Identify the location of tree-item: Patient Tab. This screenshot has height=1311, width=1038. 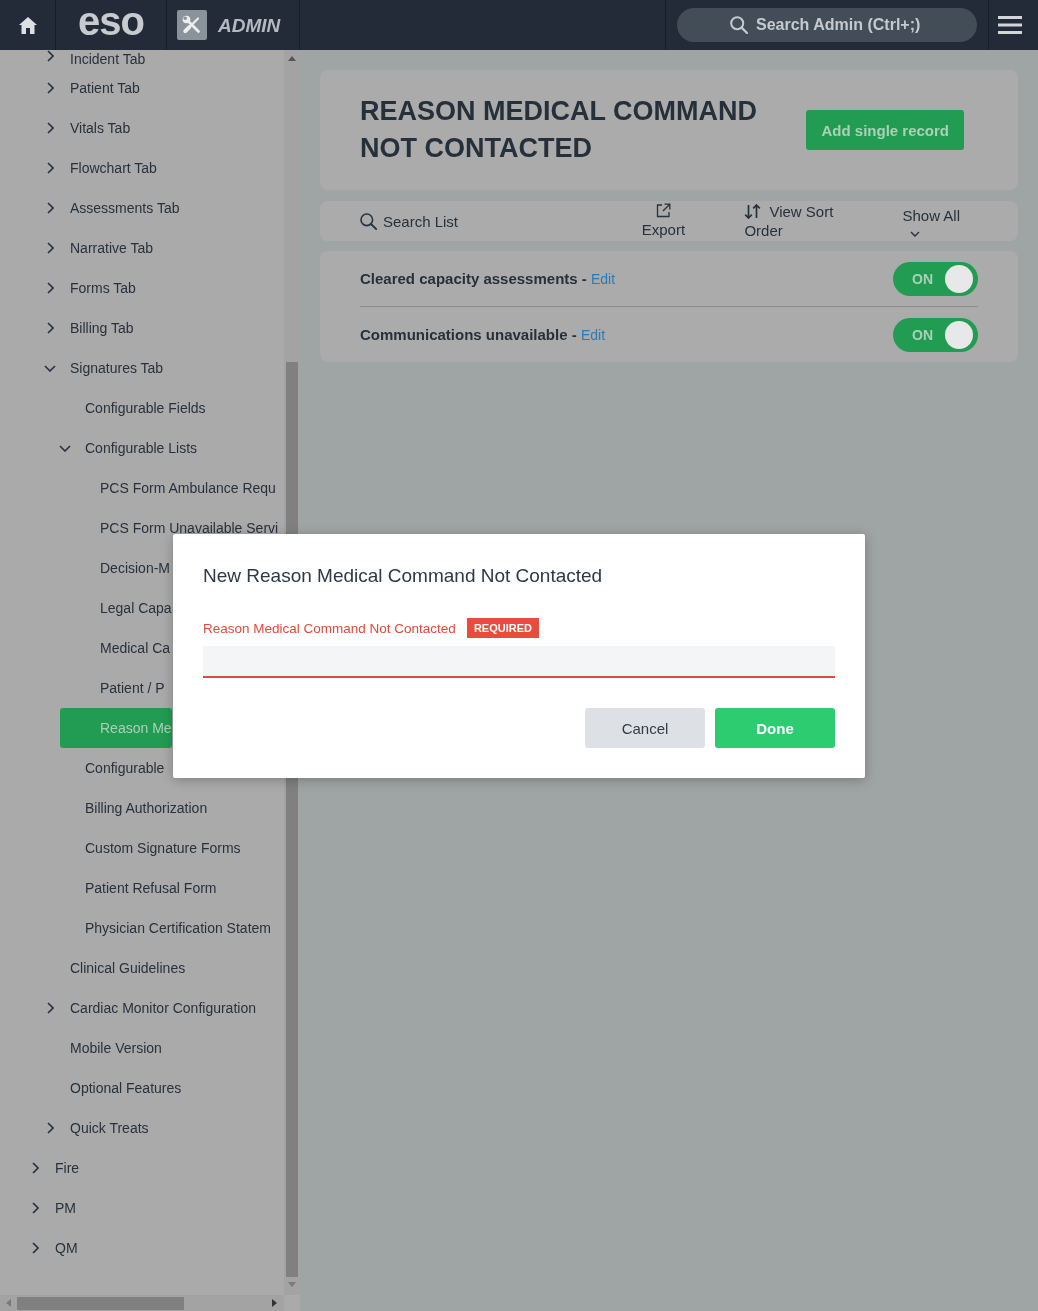
(105, 88).